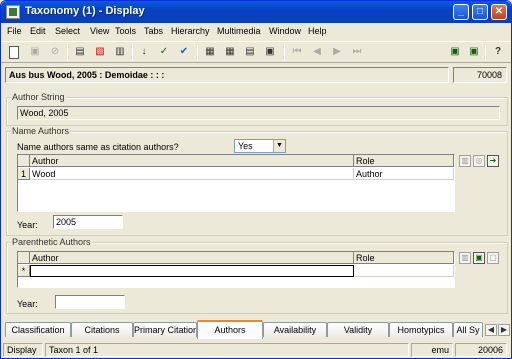 Image resolution: width=512 pixels, height=359 pixels. I want to click on first-record-icon: ⏮, so click(297, 52).